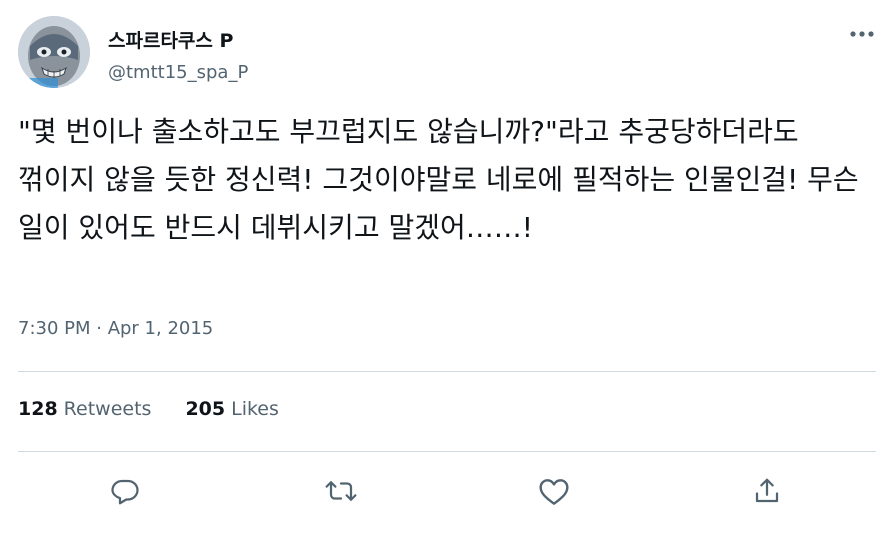 This screenshot has height=544, width=894. Describe the element at coordinates (205, 409) in the screenshot. I see `likes-count: 205` at that location.